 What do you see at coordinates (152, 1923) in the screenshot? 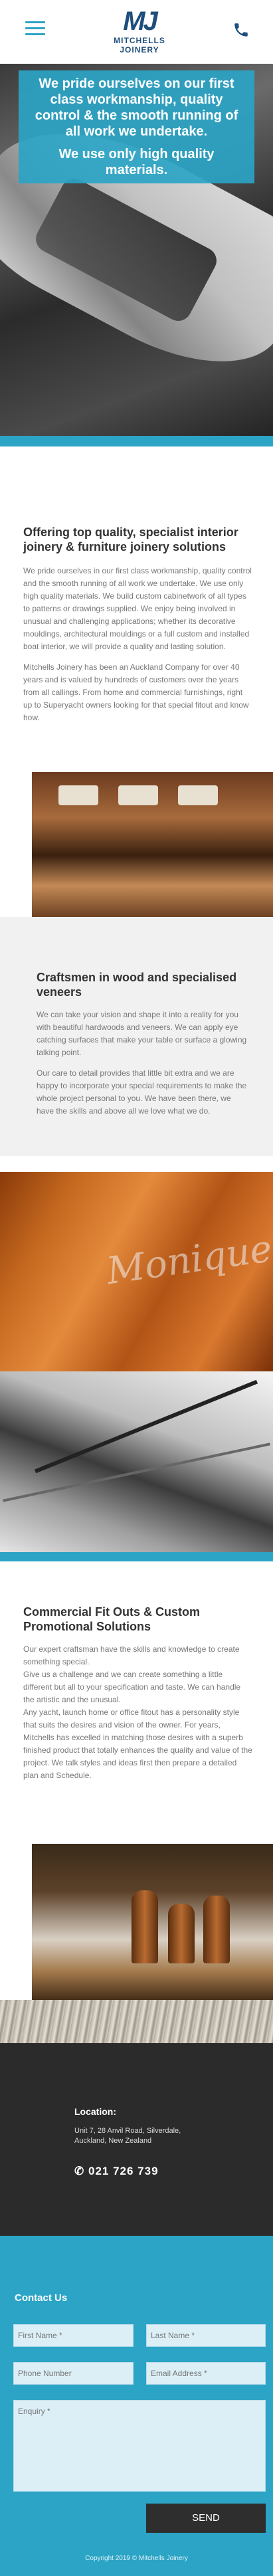
I see `pepper-mill-image` at bounding box center [152, 1923].